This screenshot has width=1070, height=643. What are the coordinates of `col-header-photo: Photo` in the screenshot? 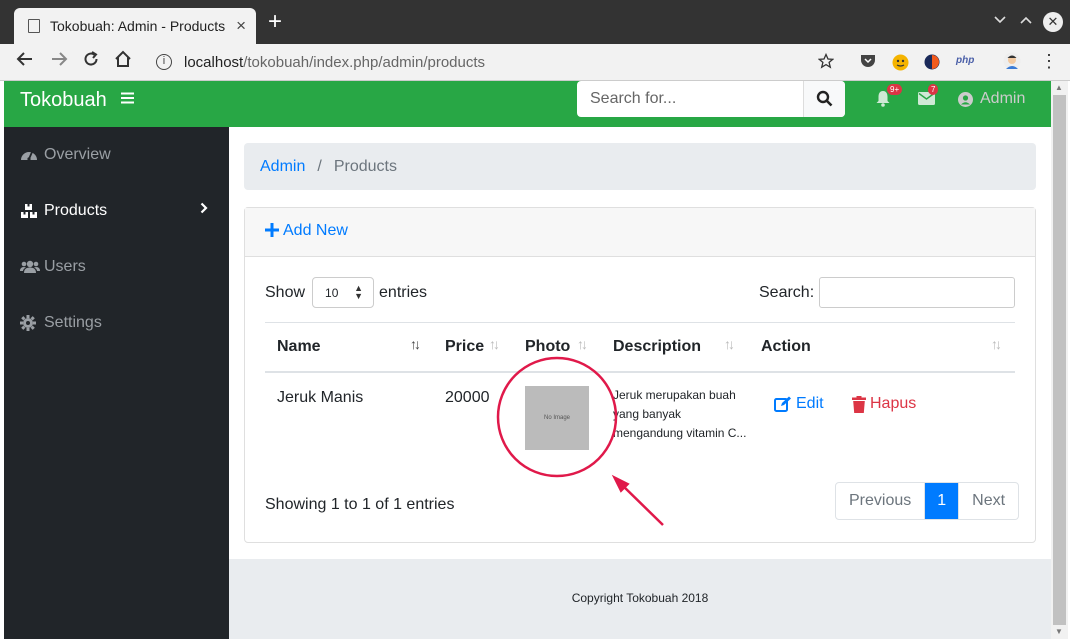 It's located at (547, 347).